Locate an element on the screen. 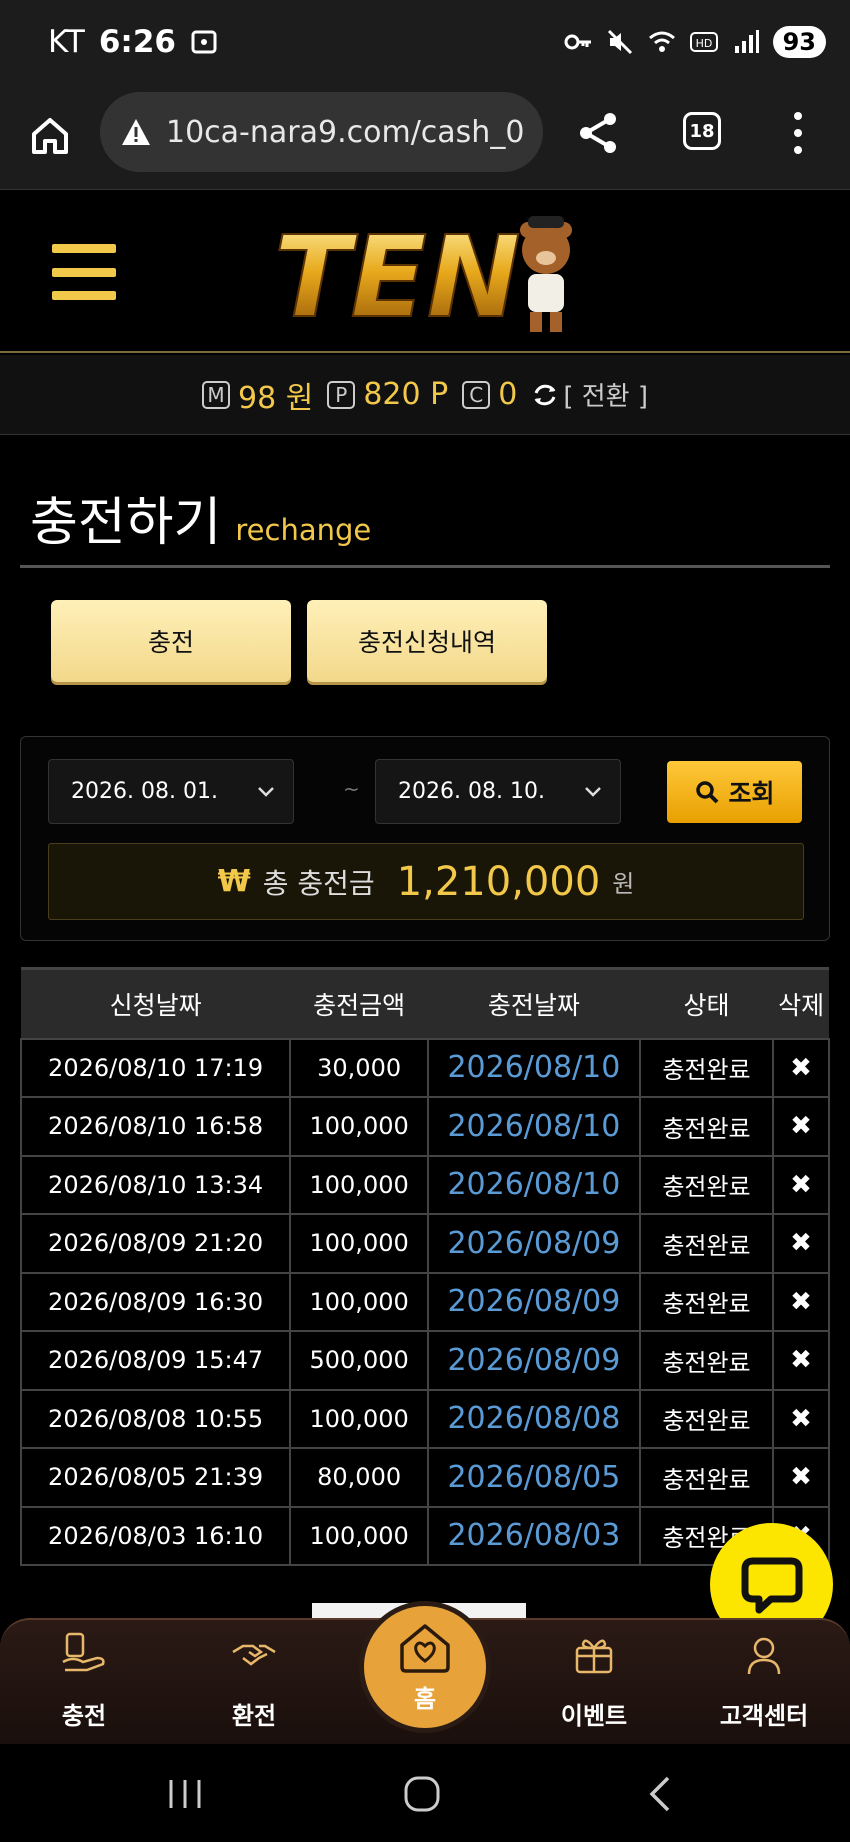  key-icon is located at coordinates (577, 42).